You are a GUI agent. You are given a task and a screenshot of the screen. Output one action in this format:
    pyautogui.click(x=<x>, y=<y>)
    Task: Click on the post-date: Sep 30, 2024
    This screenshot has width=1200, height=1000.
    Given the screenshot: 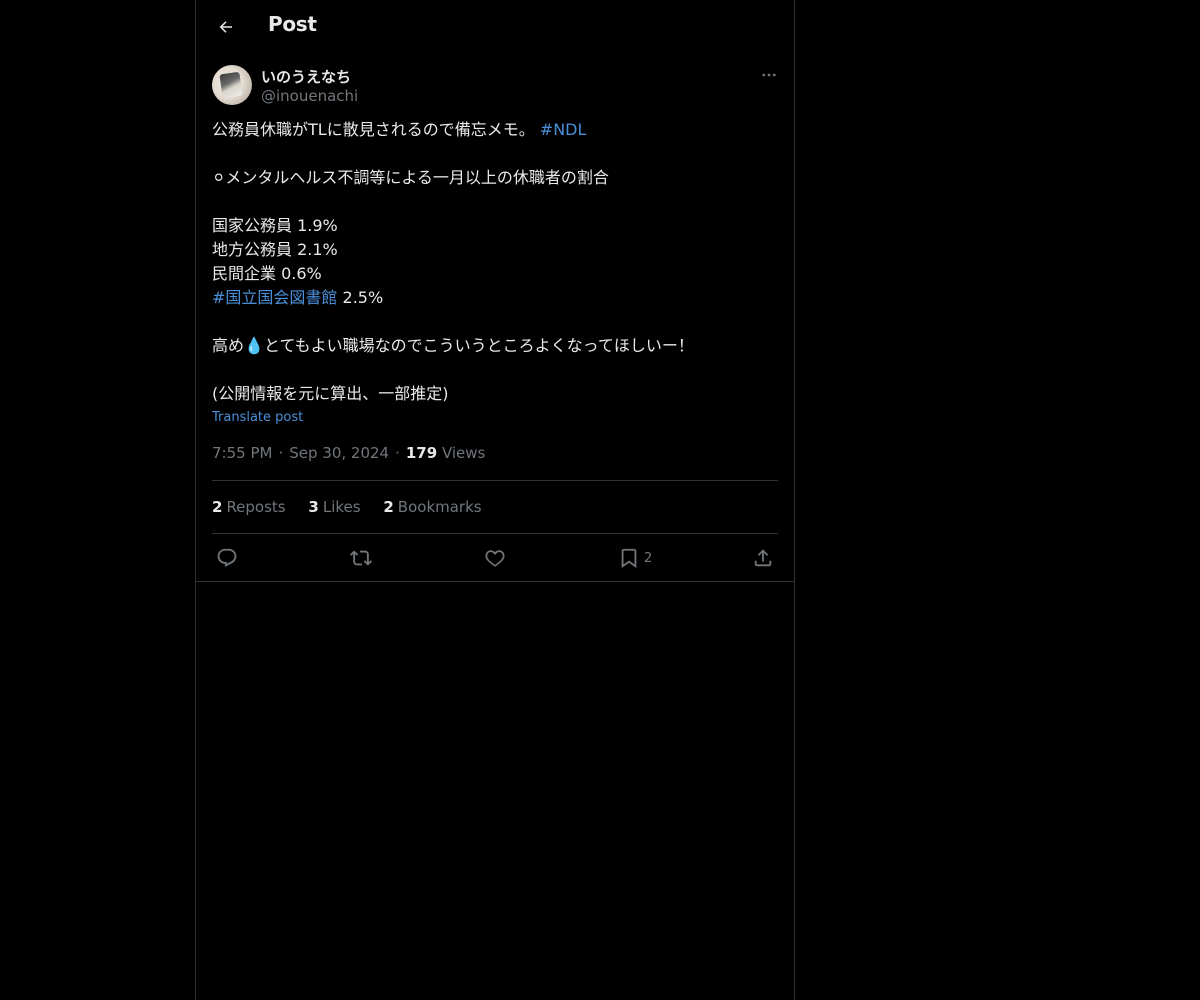 What is the action you would take?
    pyautogui.click(x=339, y=453)
    